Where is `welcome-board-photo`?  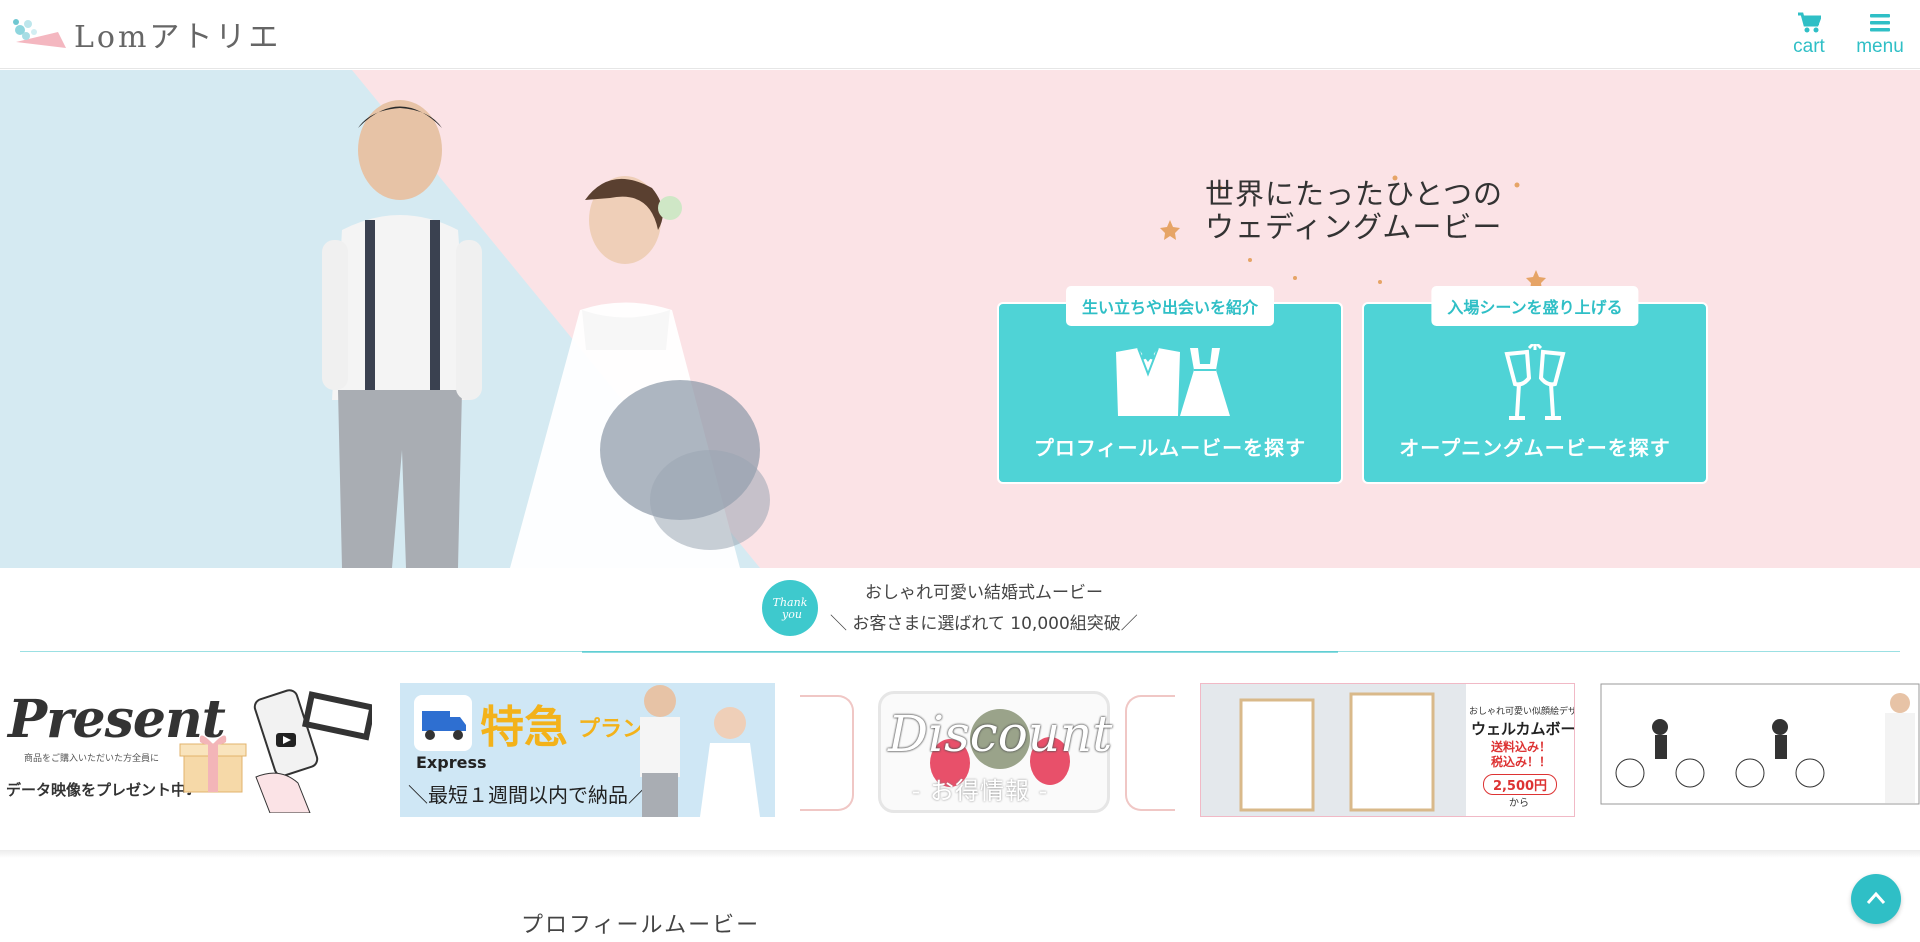 welcome-board-photo is located at coordinates (1333, 750).